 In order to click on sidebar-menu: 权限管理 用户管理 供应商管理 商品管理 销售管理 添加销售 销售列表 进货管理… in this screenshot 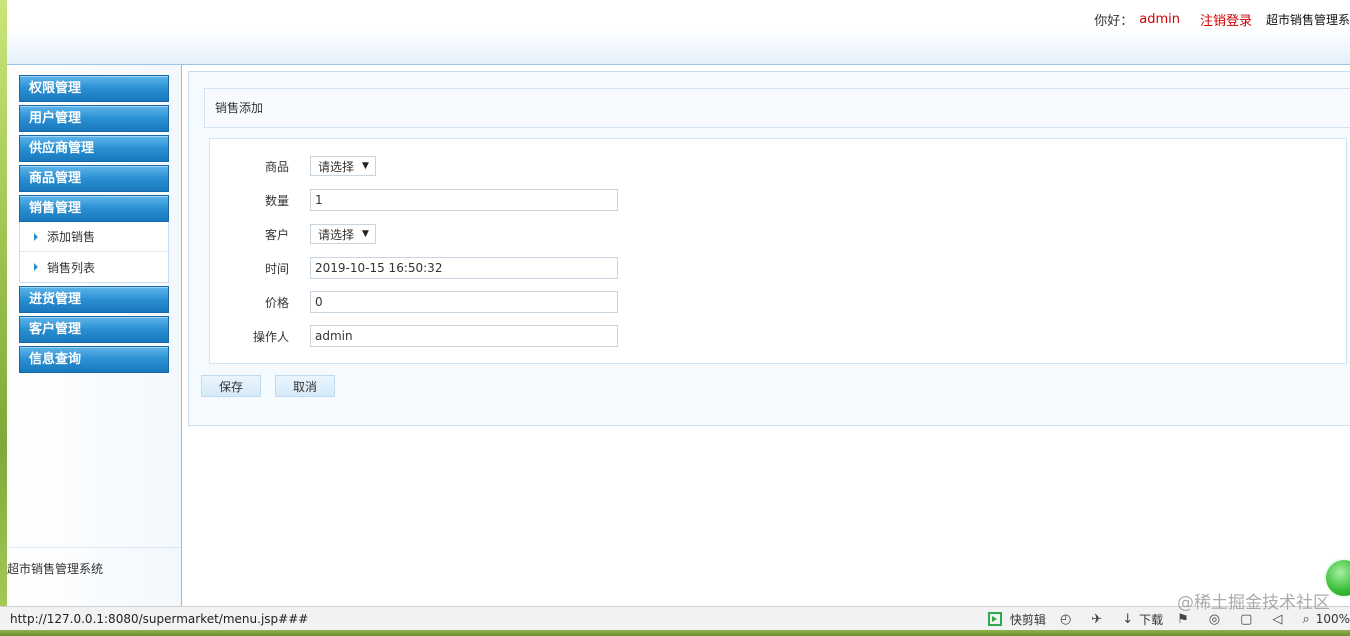, I will do `click(94, 225)`.